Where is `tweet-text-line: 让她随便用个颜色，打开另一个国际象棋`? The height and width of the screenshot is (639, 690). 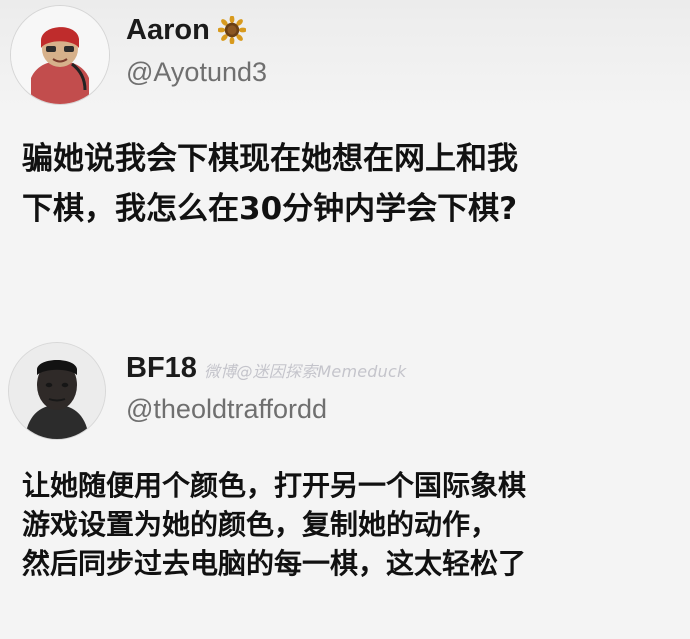
tweet-text-line: 让她随便用个颜色，打开另一个国际象棋 is located at coordinates (274, 485).